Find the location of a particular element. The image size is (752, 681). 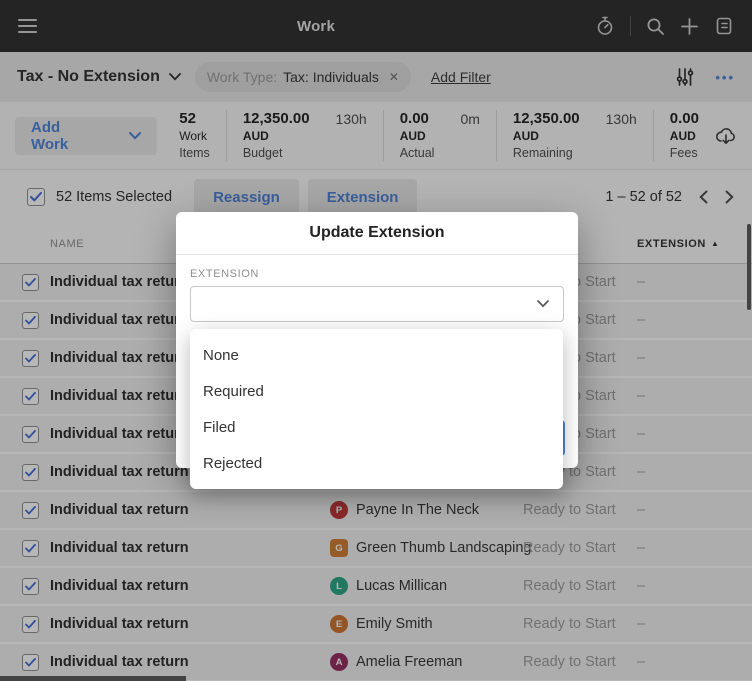

extension-field-label: EXTENSION is located at coordinates (224, 274).